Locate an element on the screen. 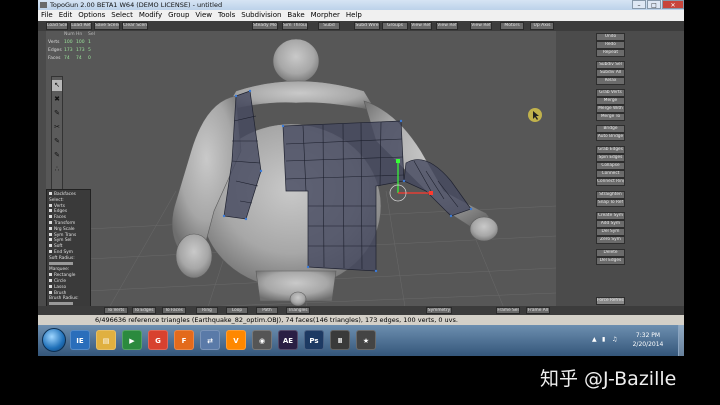 This screenshot has height=405, width=720. groups-button: Groups is located at coordinates (395, 26).